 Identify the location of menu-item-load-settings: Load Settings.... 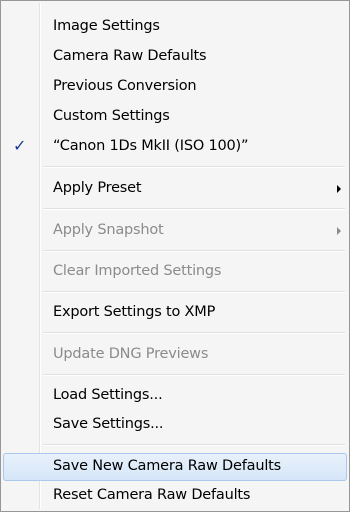
(175, 396).